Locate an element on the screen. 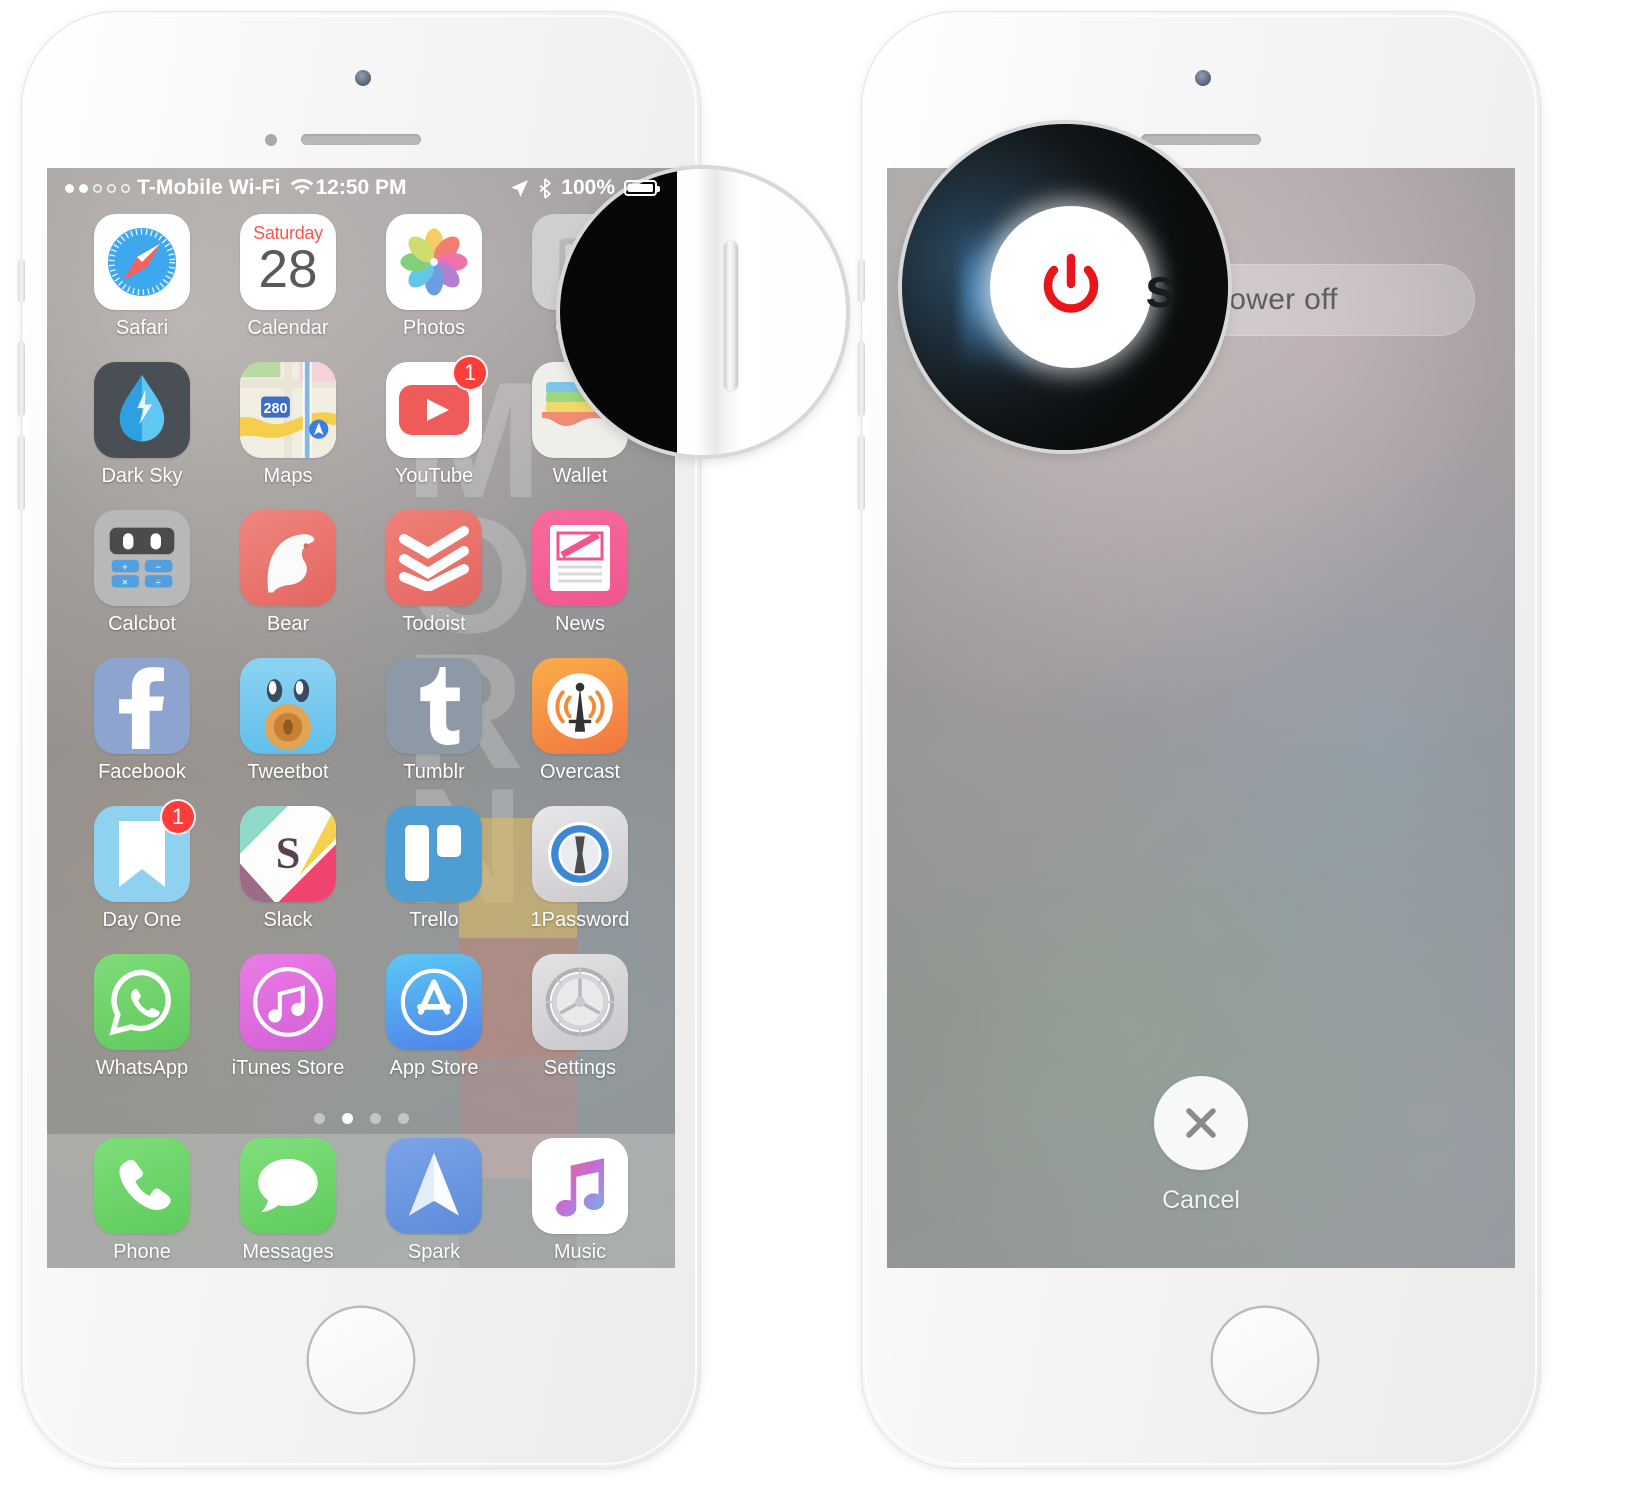 This screenshot has width=1634, height=1502. app-icon-facebook: Facebook is located at coordinates (142, 721).